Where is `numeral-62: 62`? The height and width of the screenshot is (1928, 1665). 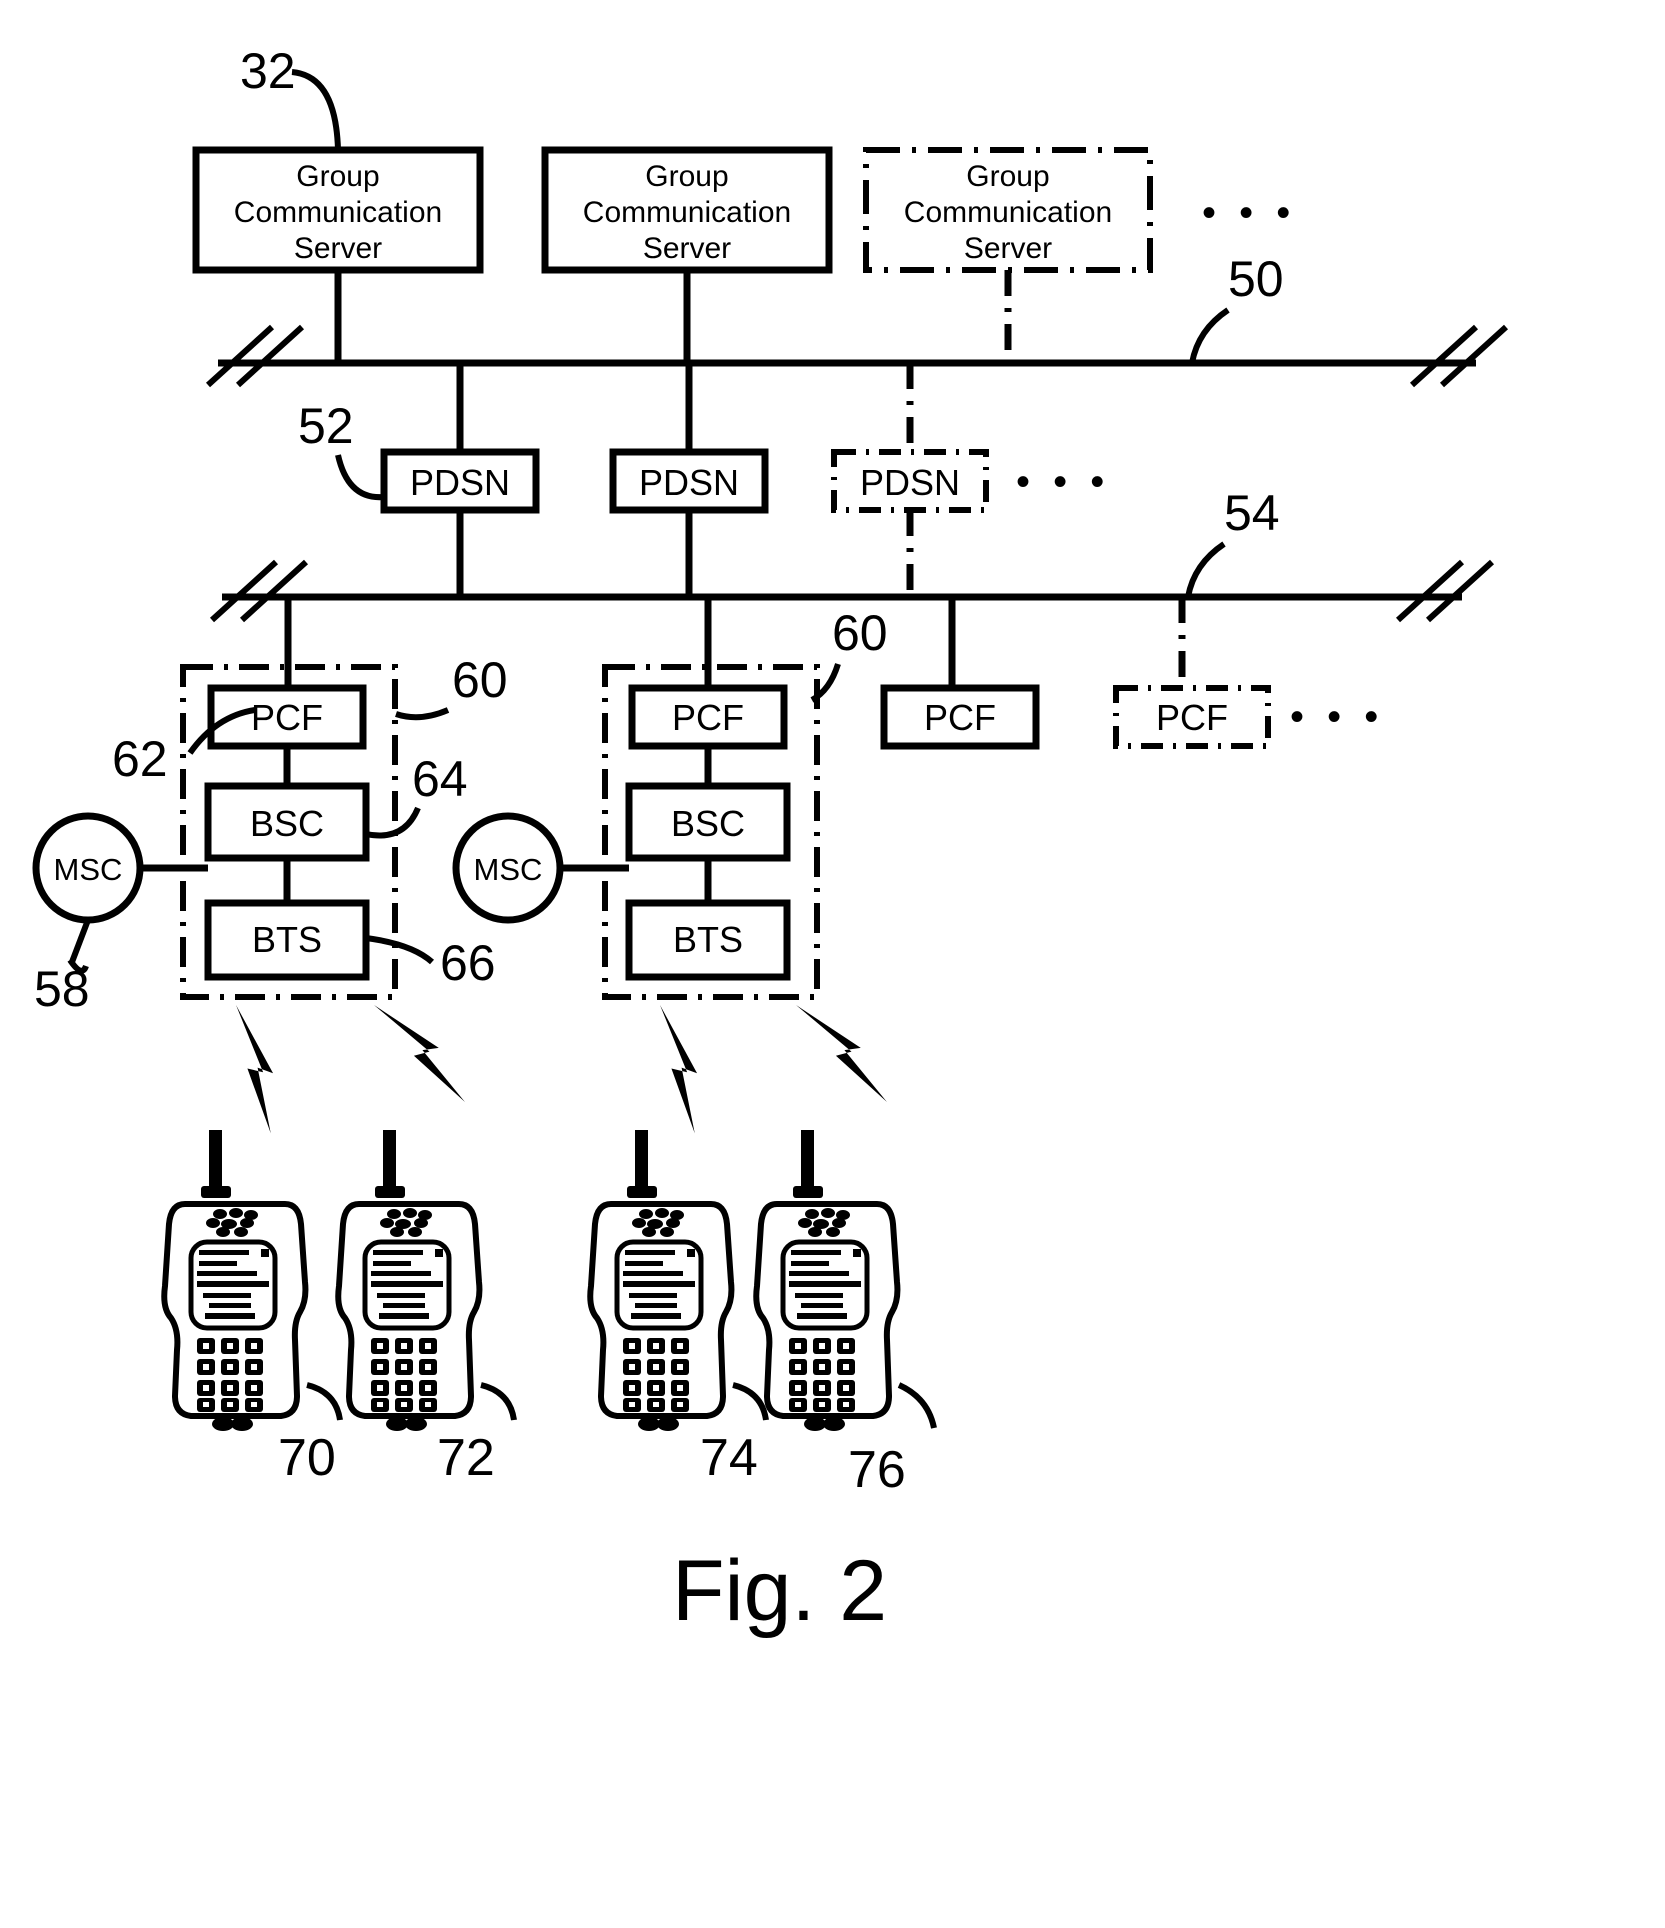 numeral-62: 62 is located at coordinates (140, 759).